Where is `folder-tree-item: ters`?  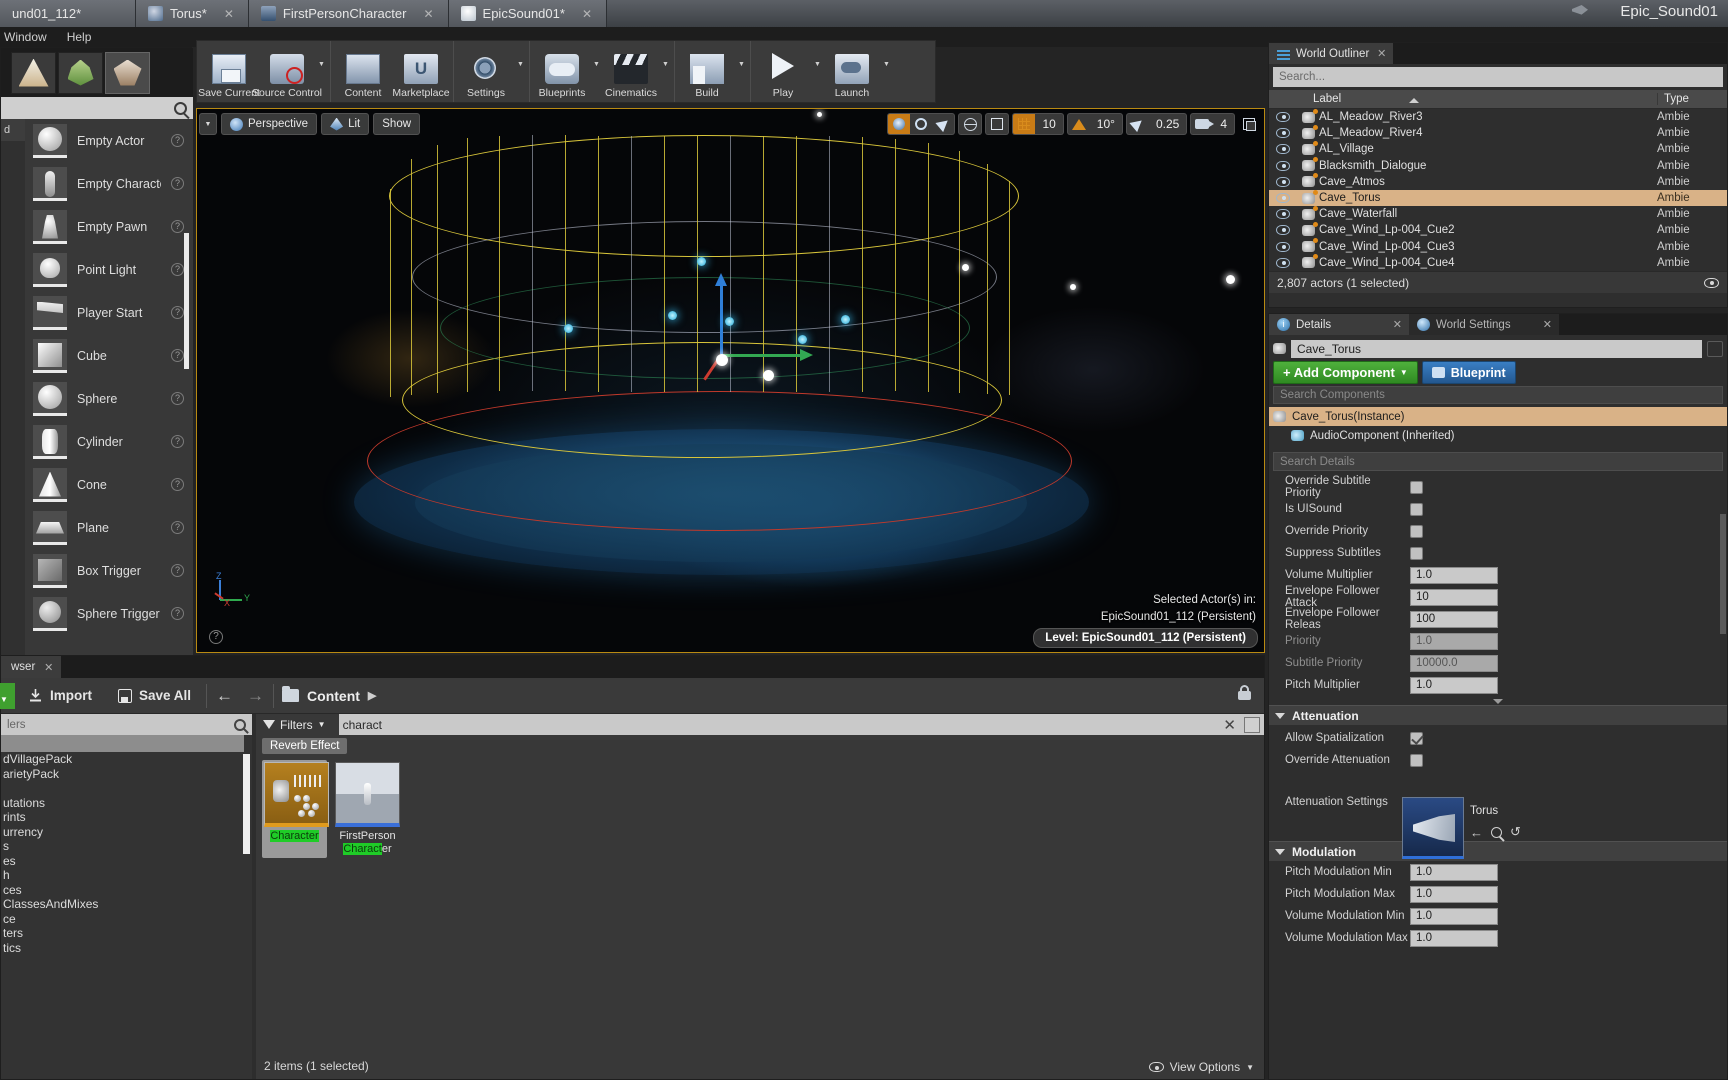 folder-tree-item: ters is located at coordinates (122, 933).